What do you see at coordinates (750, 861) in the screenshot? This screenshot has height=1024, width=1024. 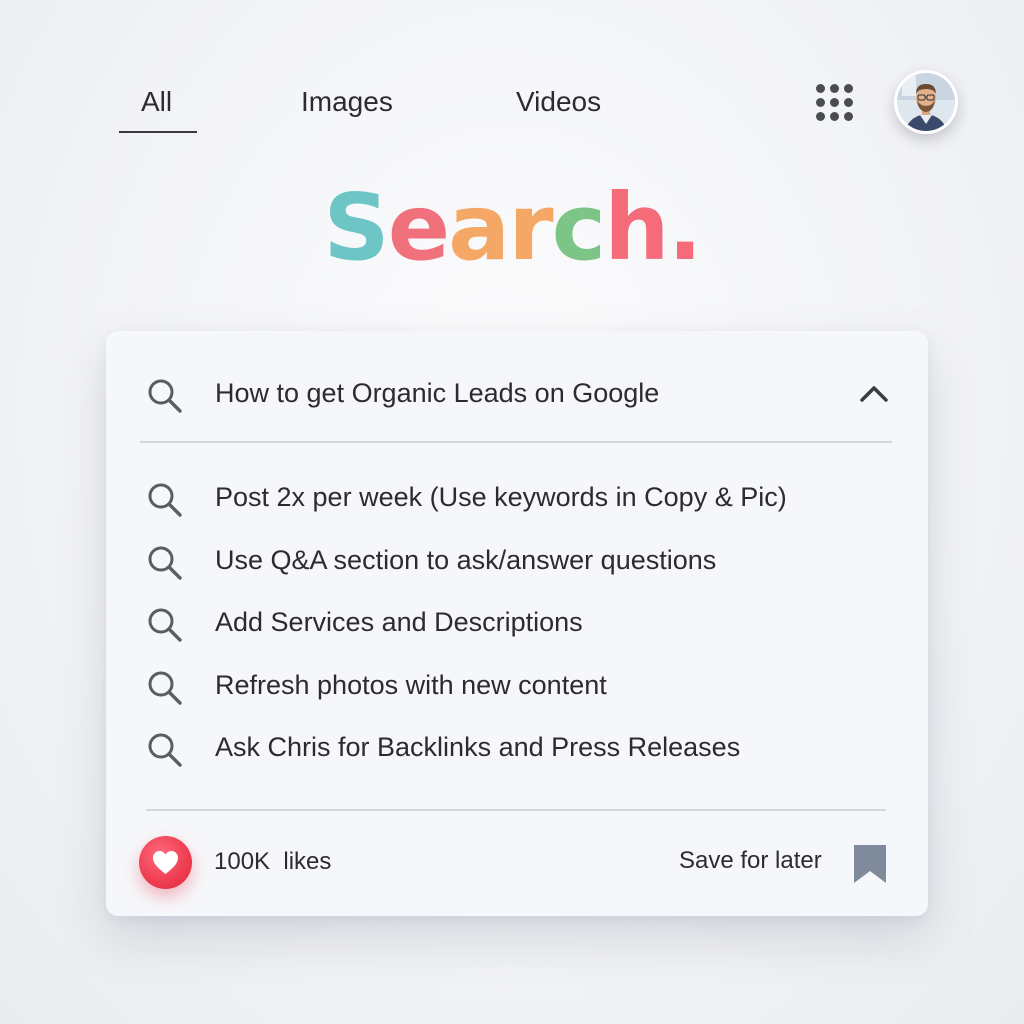 I see `save-for-later-link: Save for later` at bounding box center [750, 861].